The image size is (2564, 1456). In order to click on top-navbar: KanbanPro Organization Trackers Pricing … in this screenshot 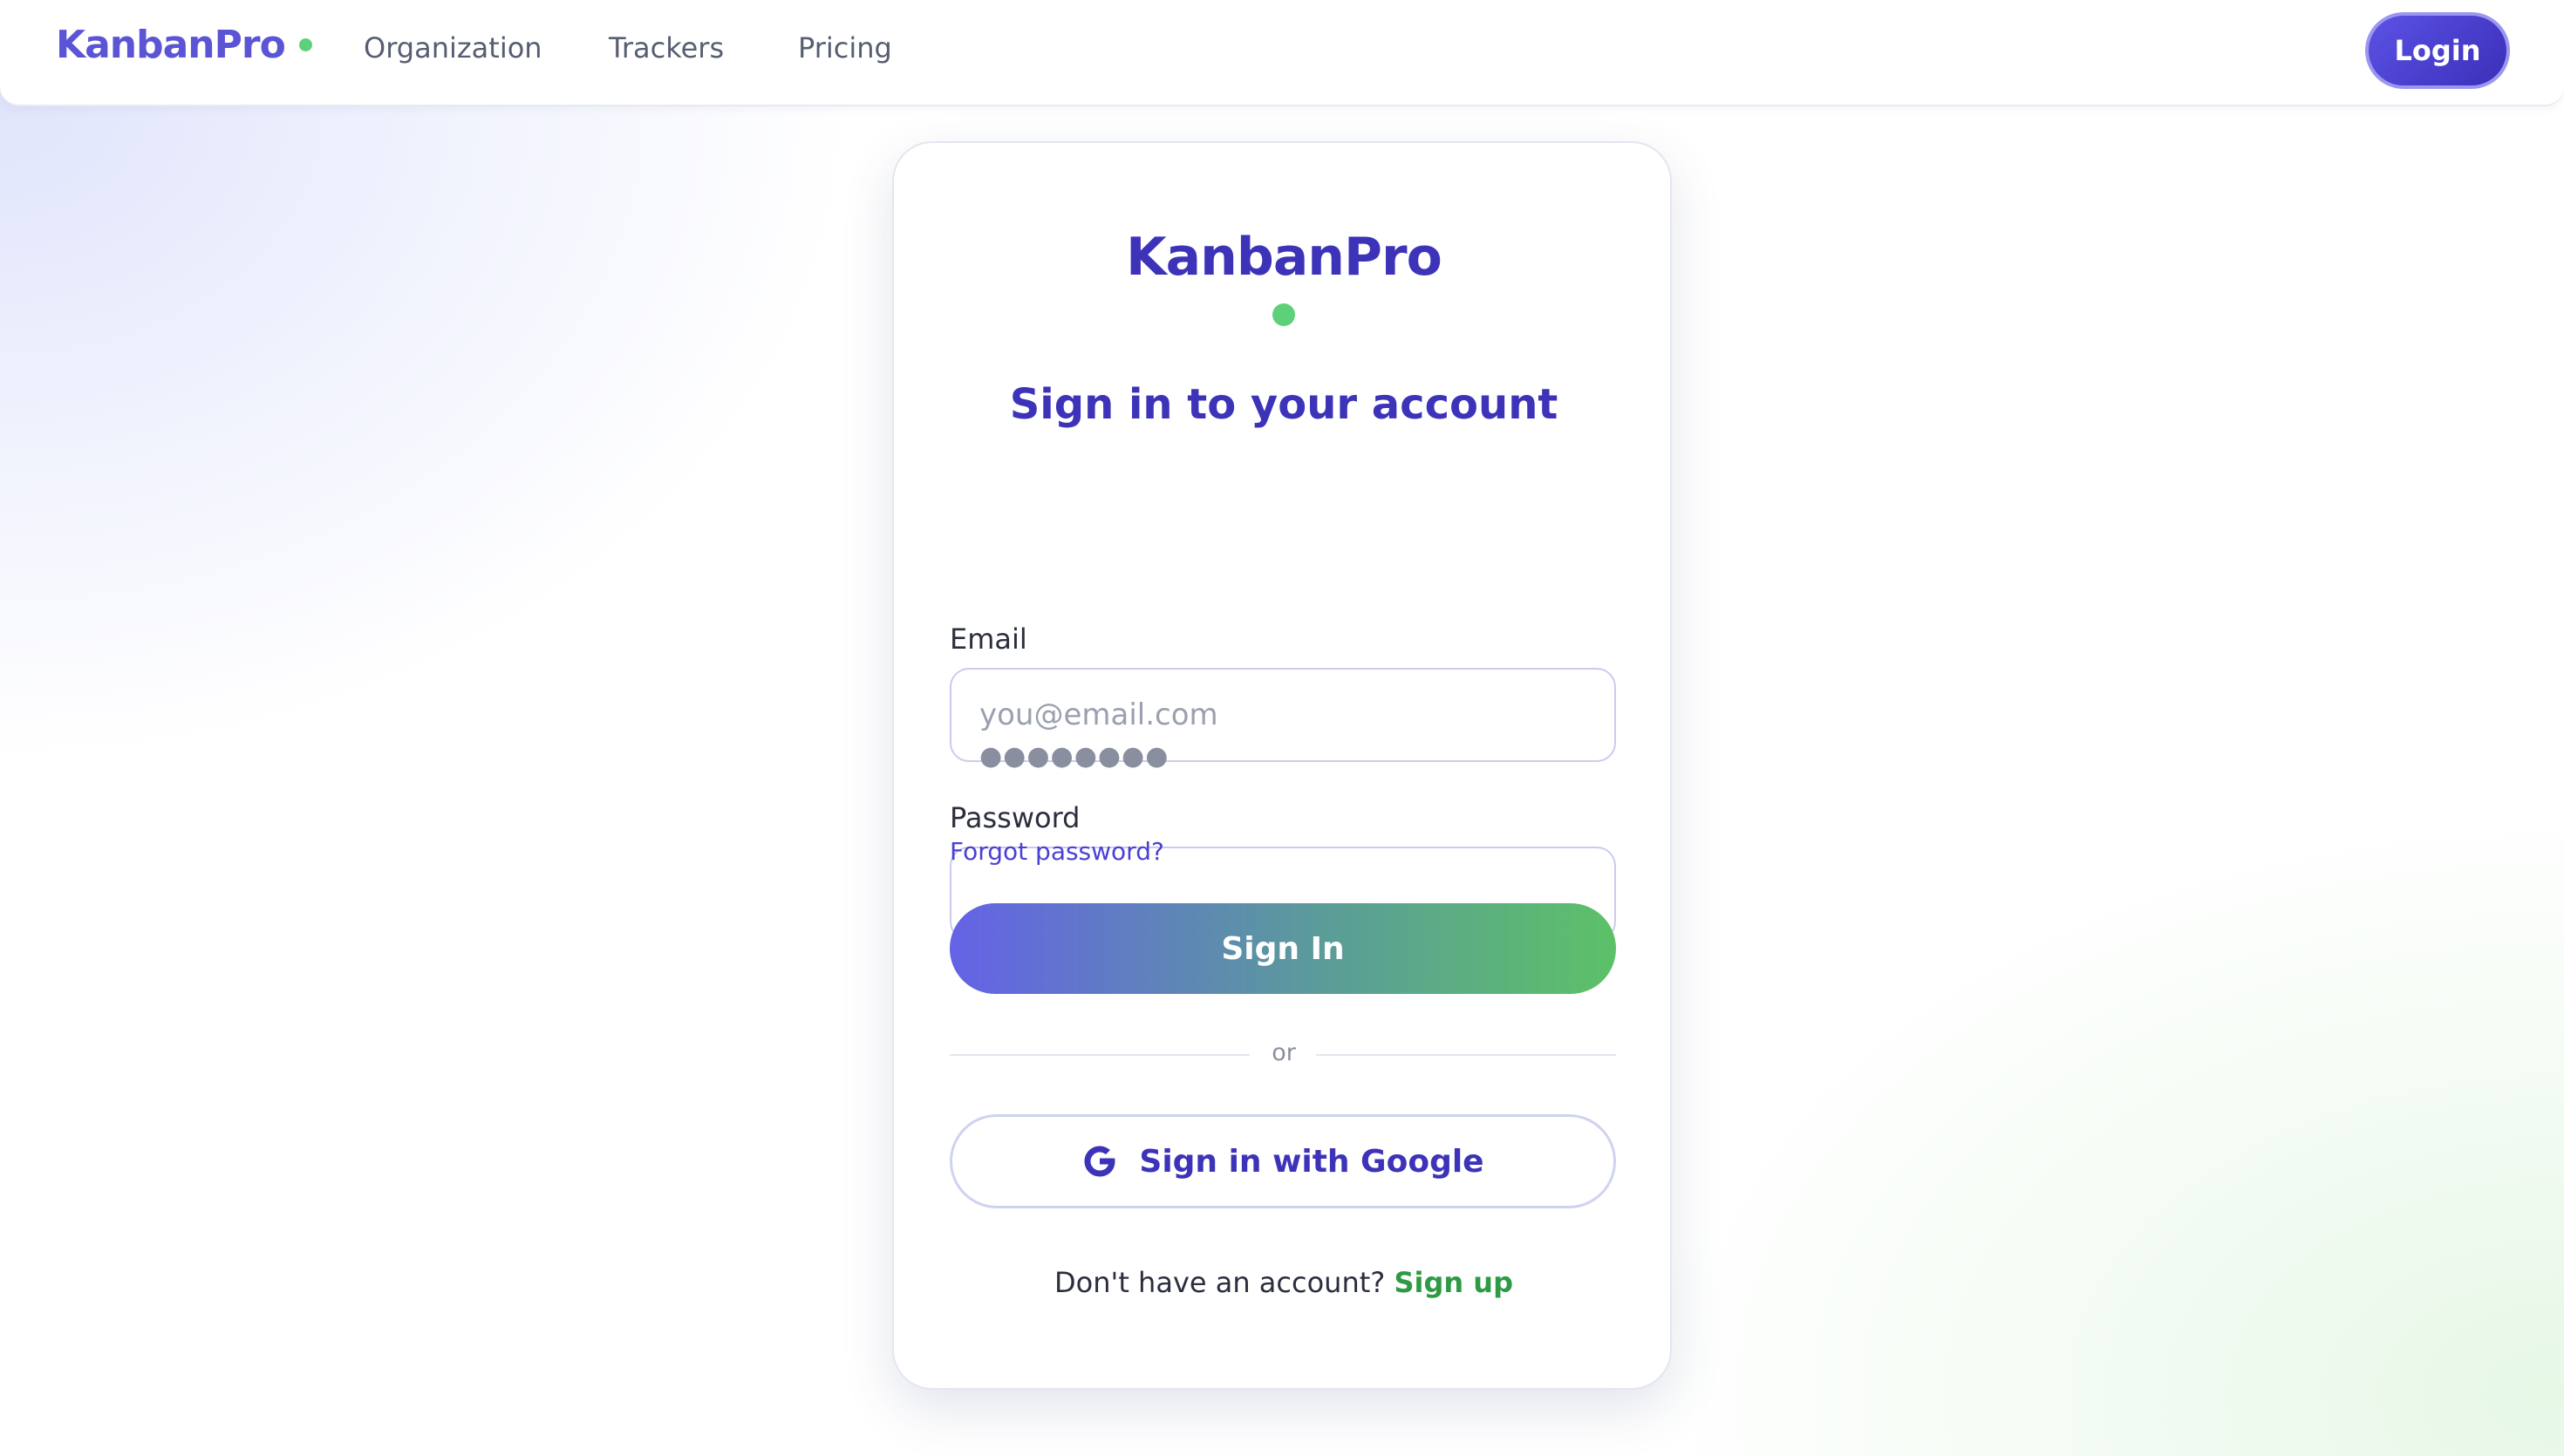, I will do `click(1282, 53)`.